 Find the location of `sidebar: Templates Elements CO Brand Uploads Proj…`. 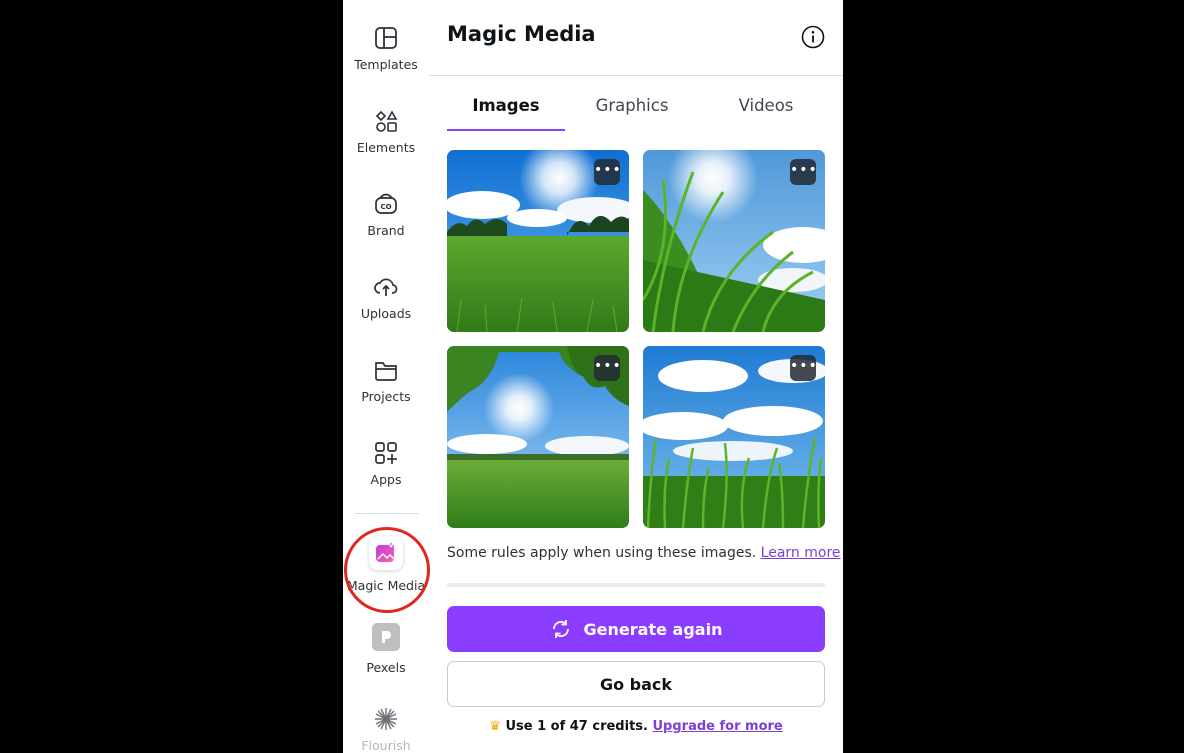

sidebar: Templates Elements CO Brand Uploads Proj… is located at coordinates (386, 376).